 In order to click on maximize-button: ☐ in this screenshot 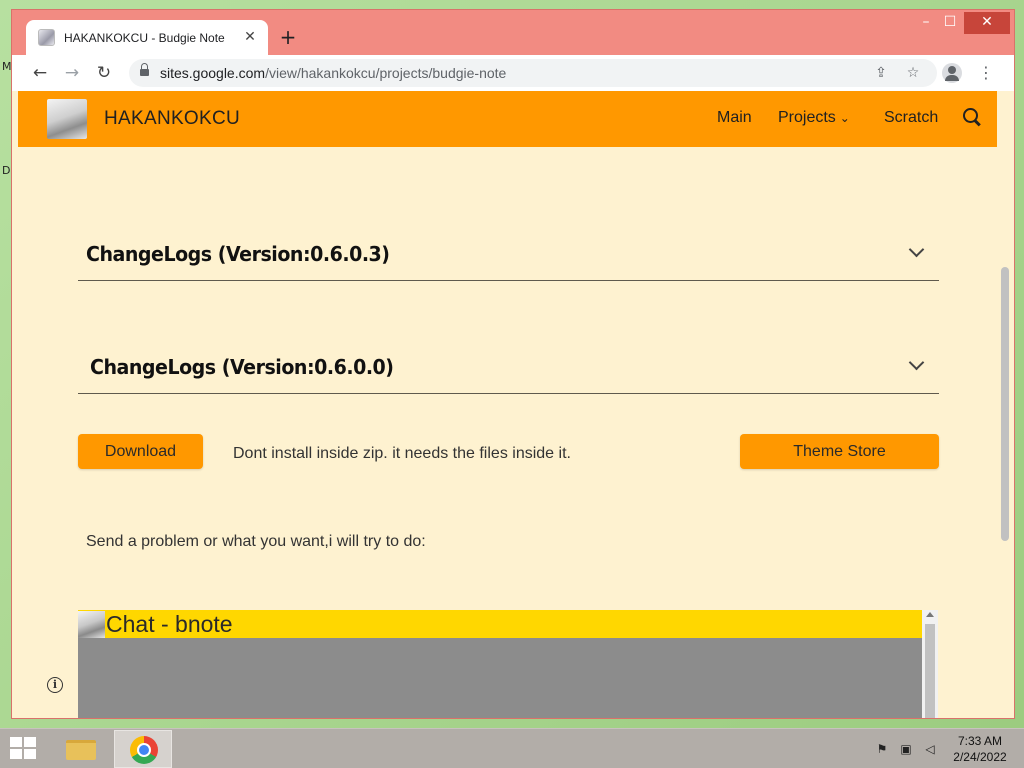, I will do `click(950, 23)`.